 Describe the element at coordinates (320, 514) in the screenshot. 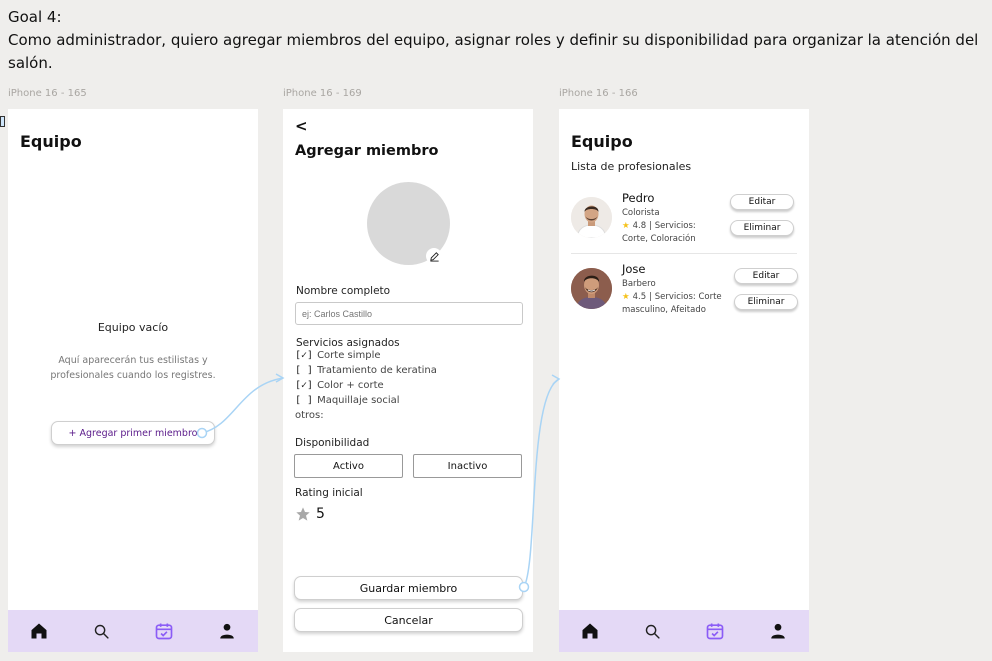

I see `rating-value: 5` at that location.